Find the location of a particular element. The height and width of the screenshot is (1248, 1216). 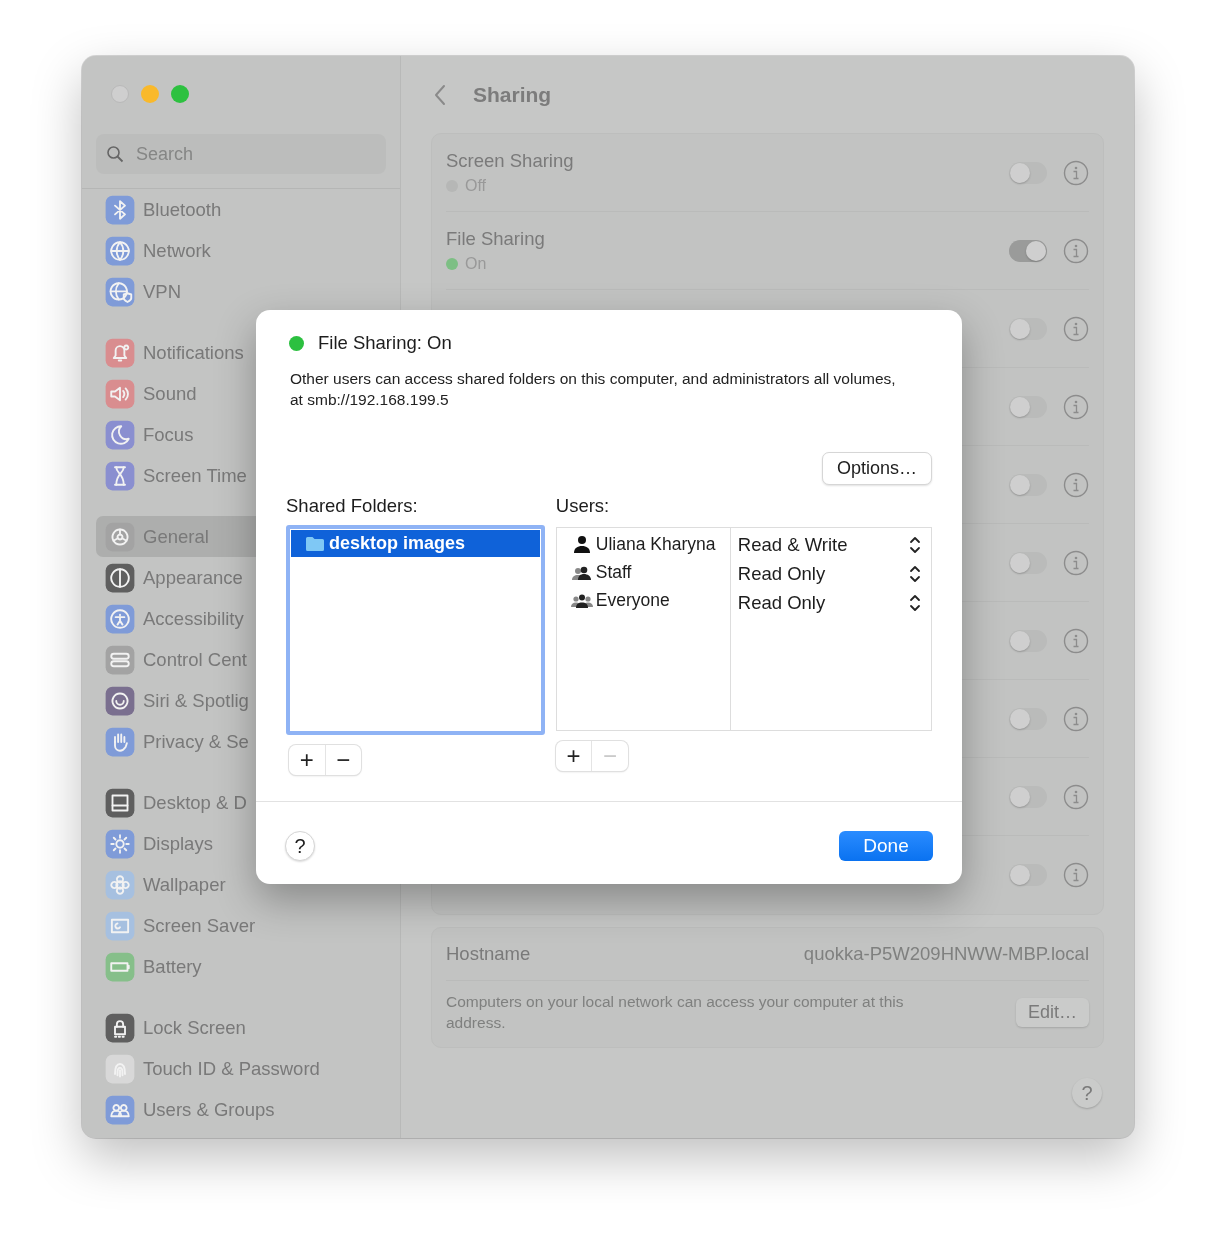

search-icon is located at coordinates (115, 154).